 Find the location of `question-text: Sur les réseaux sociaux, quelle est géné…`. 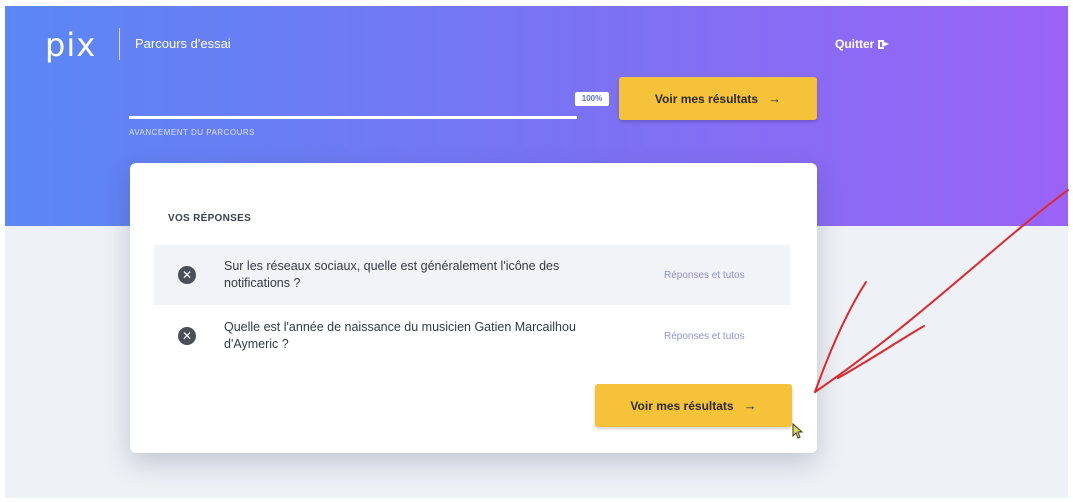

question-text: Sur les réseaux sociaux, quelle est géné… is located at coordinates (392, 274).